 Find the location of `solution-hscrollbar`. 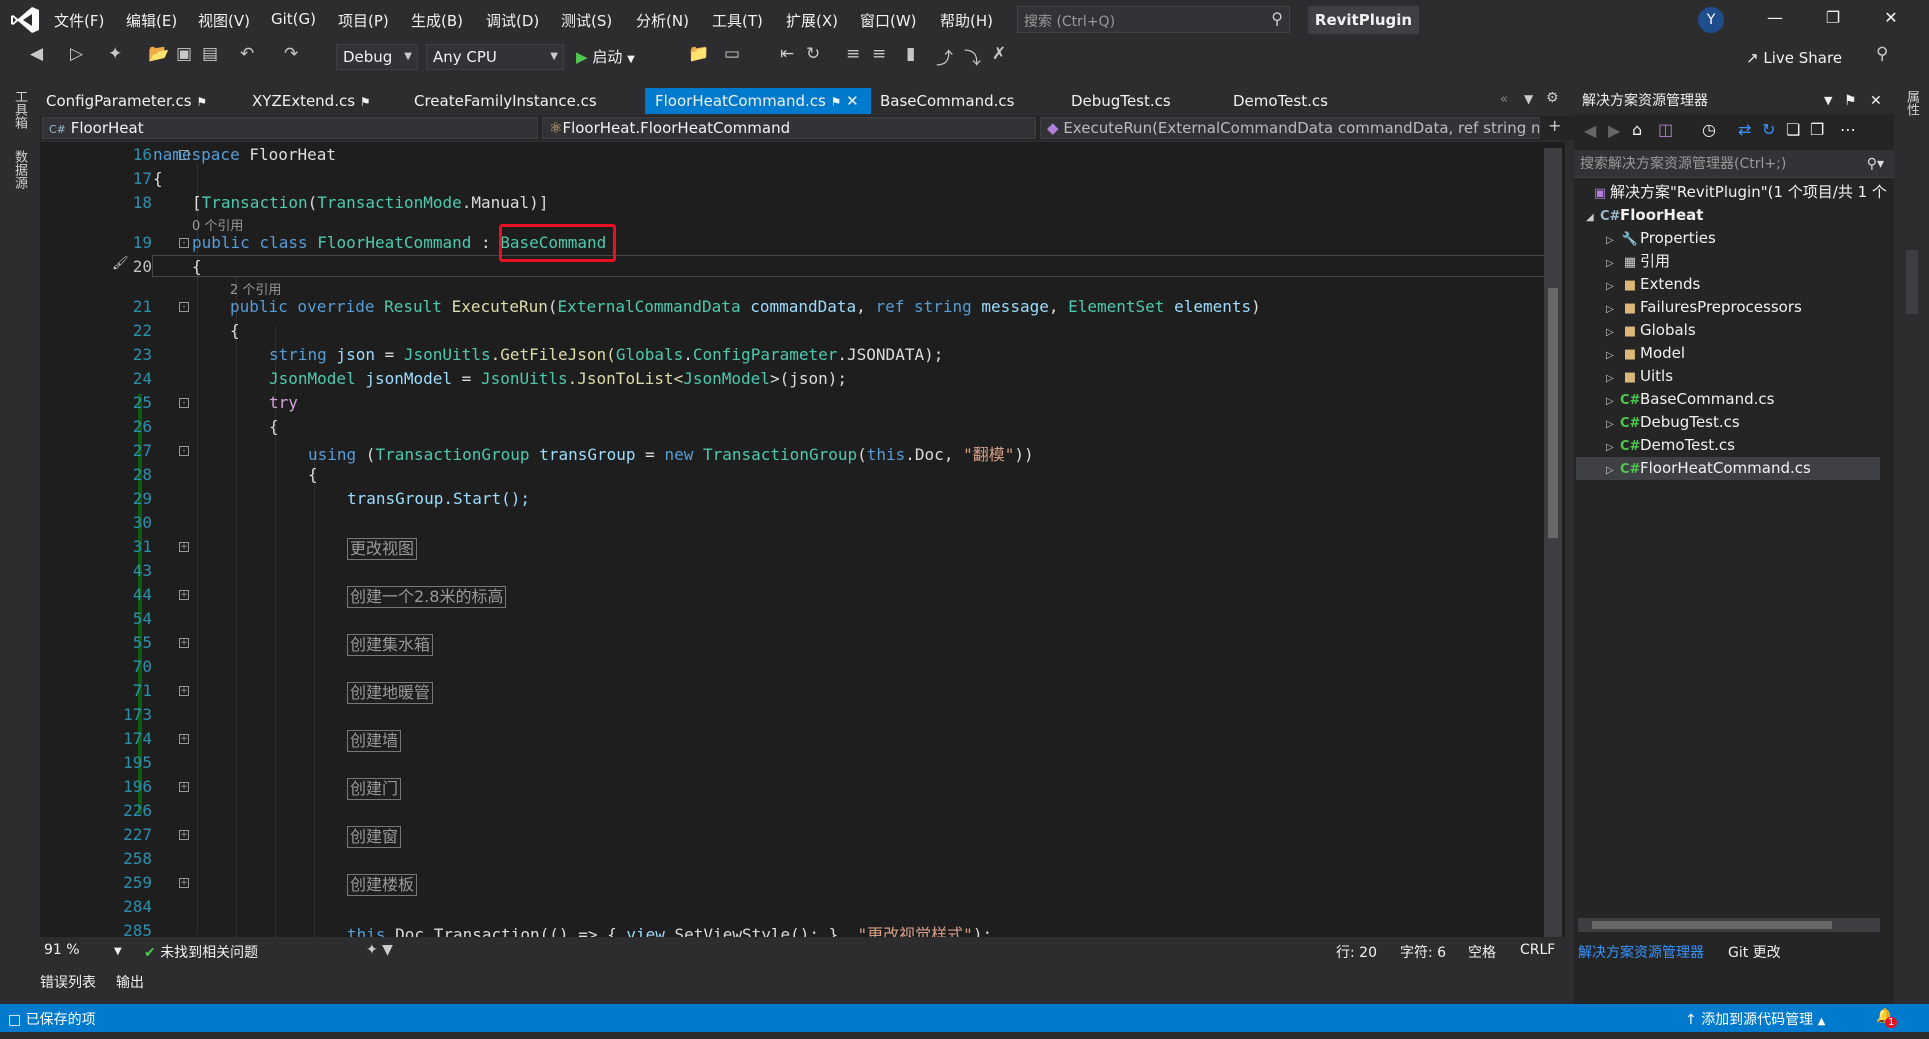

solution-hscrollbar is located at coordinates (1729, 925).